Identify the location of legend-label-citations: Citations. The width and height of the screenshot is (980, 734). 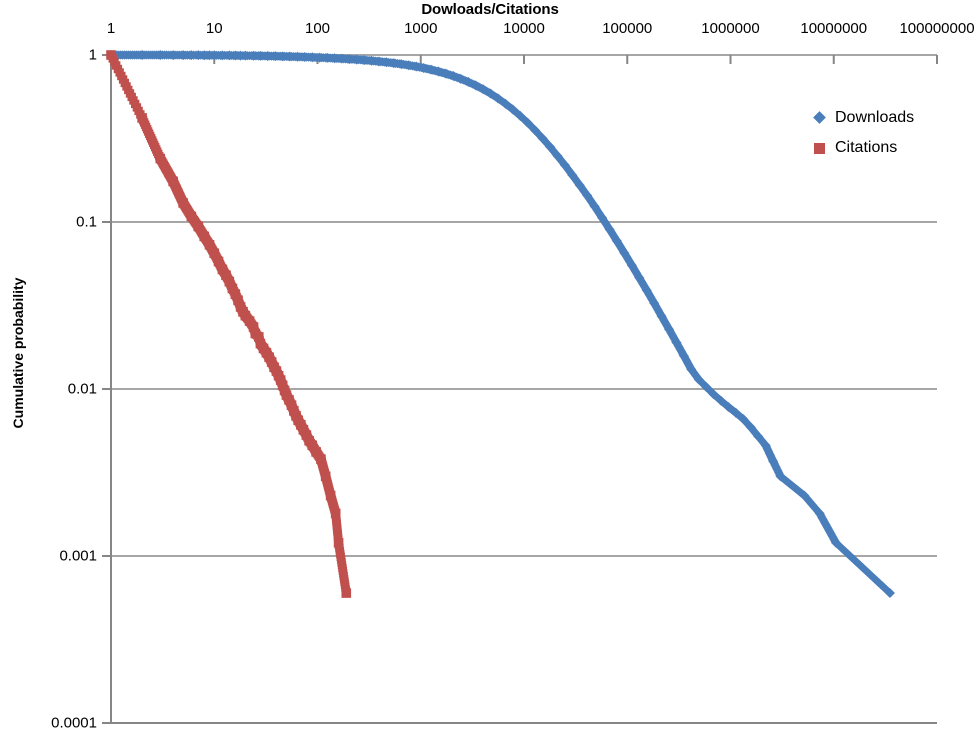
(866, 147).